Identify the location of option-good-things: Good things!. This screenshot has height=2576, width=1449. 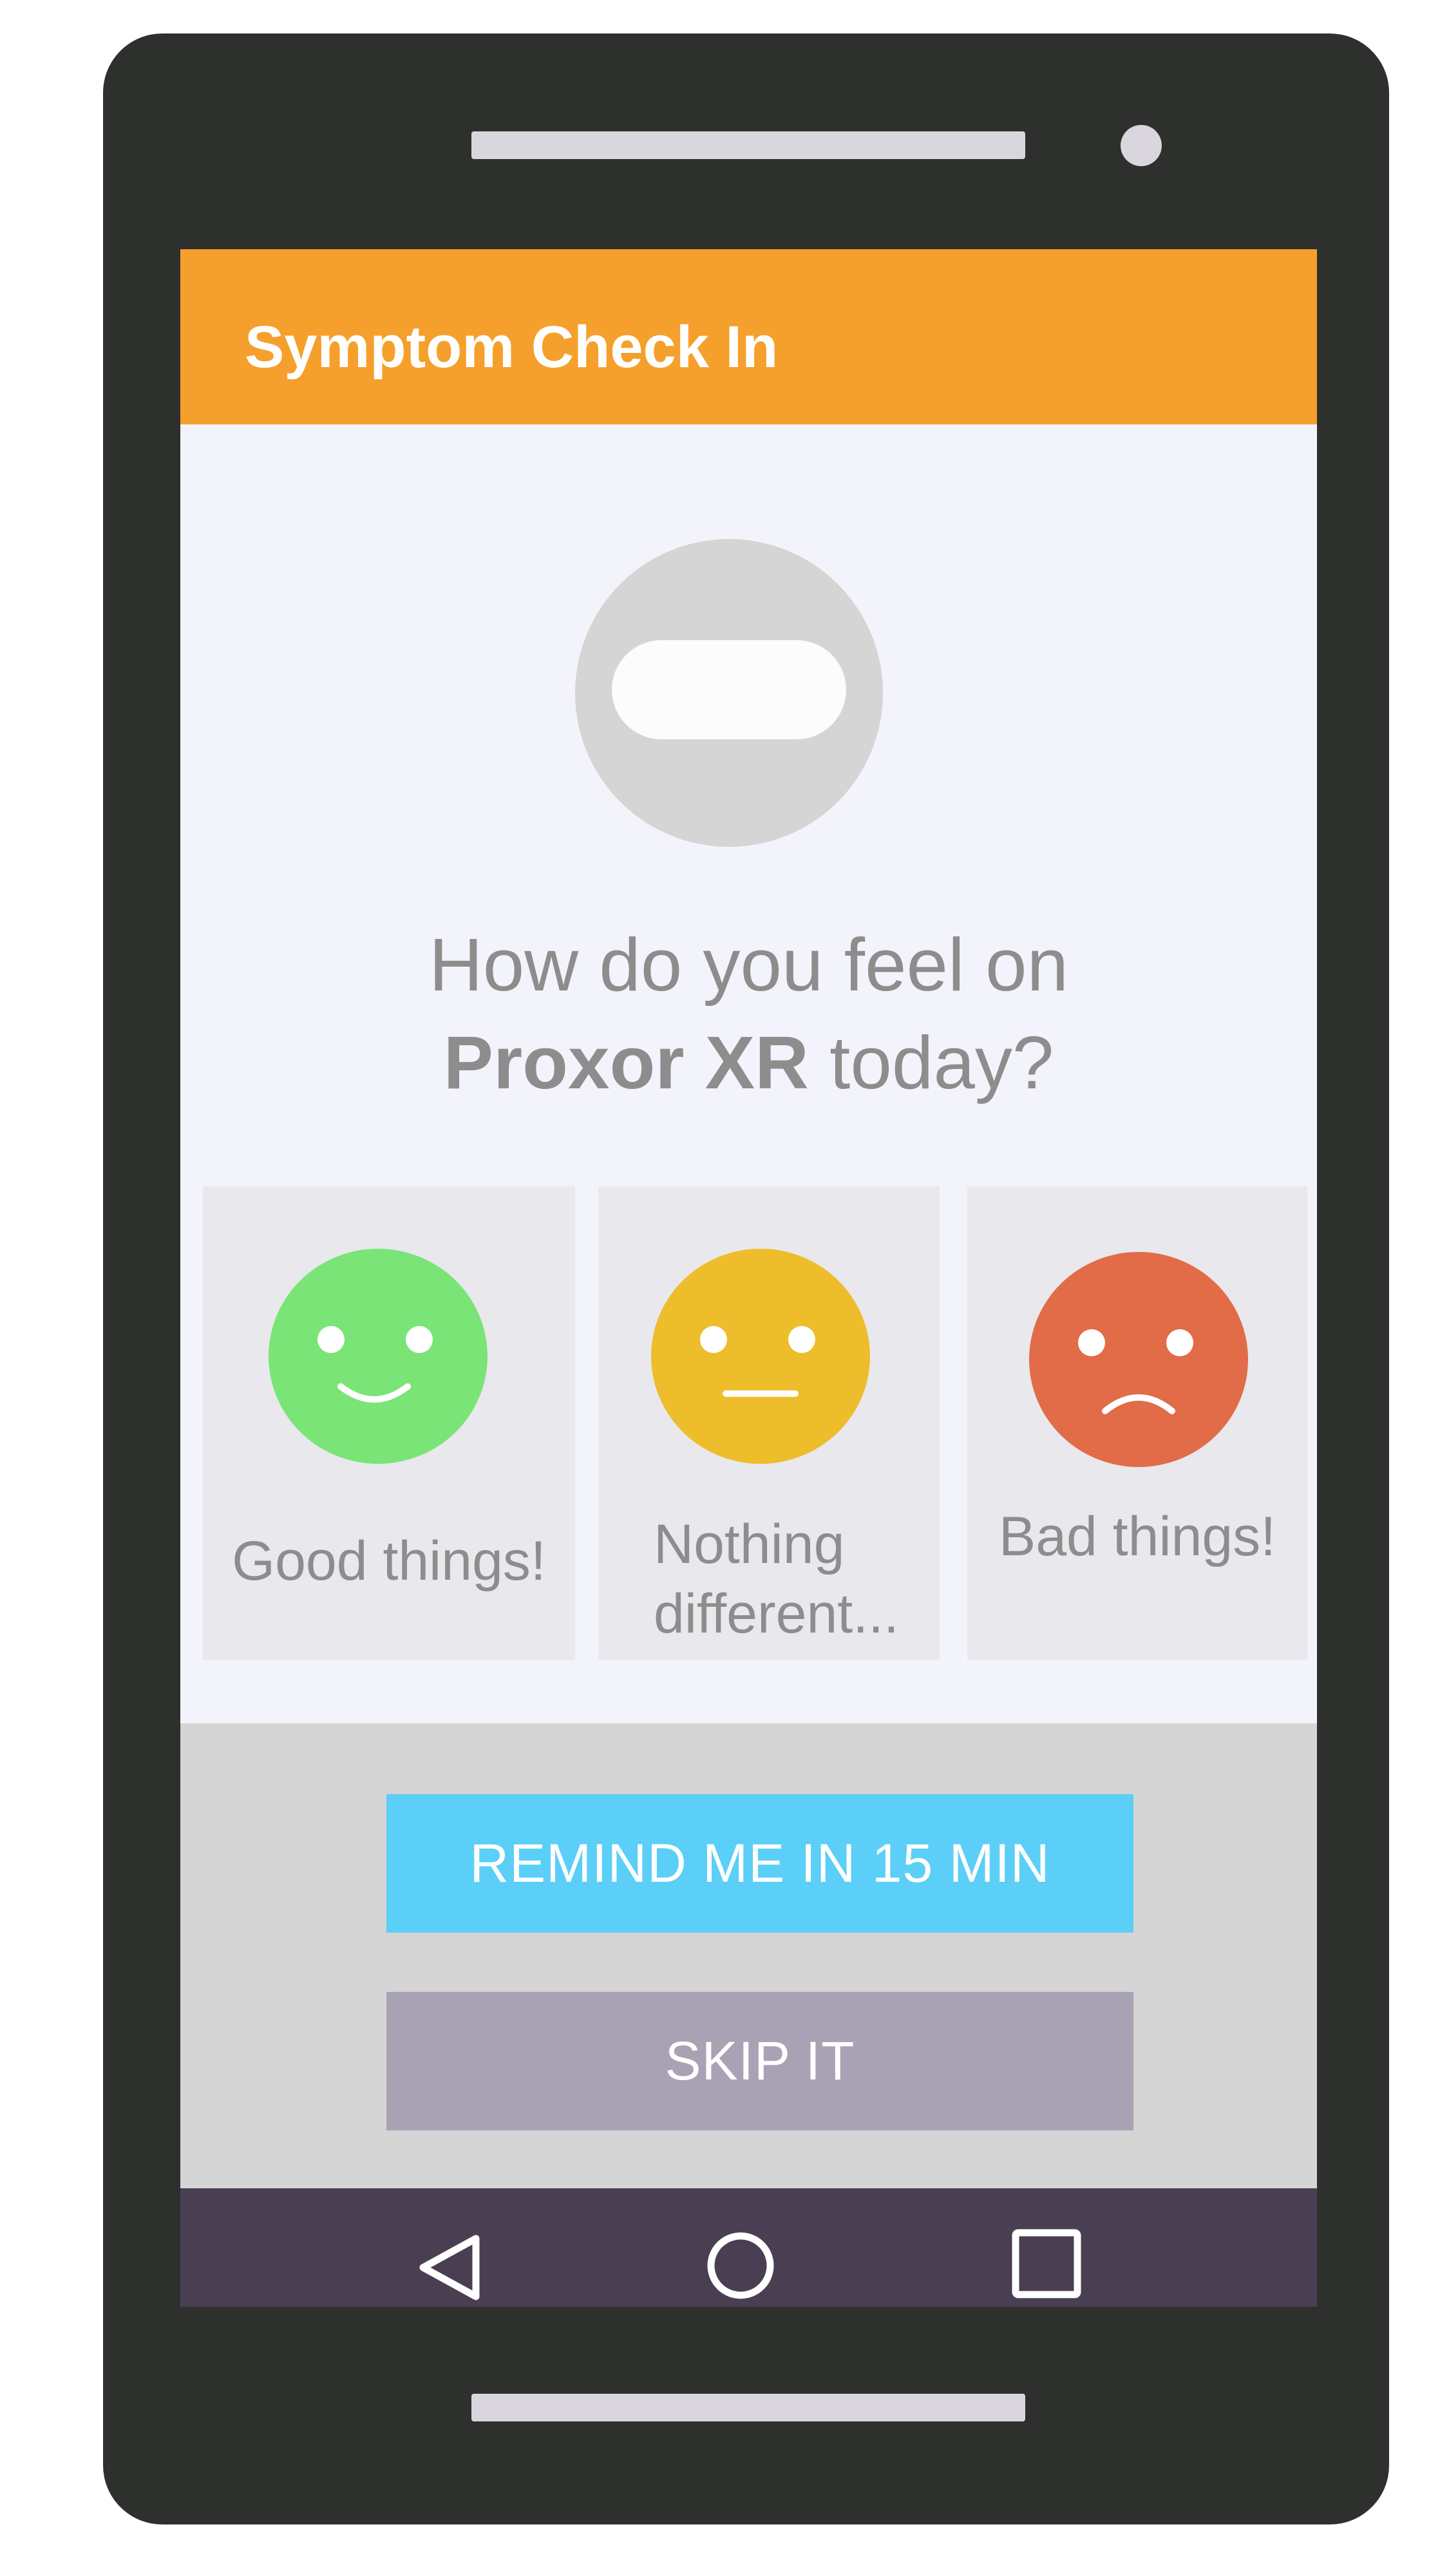
(389, 1423).